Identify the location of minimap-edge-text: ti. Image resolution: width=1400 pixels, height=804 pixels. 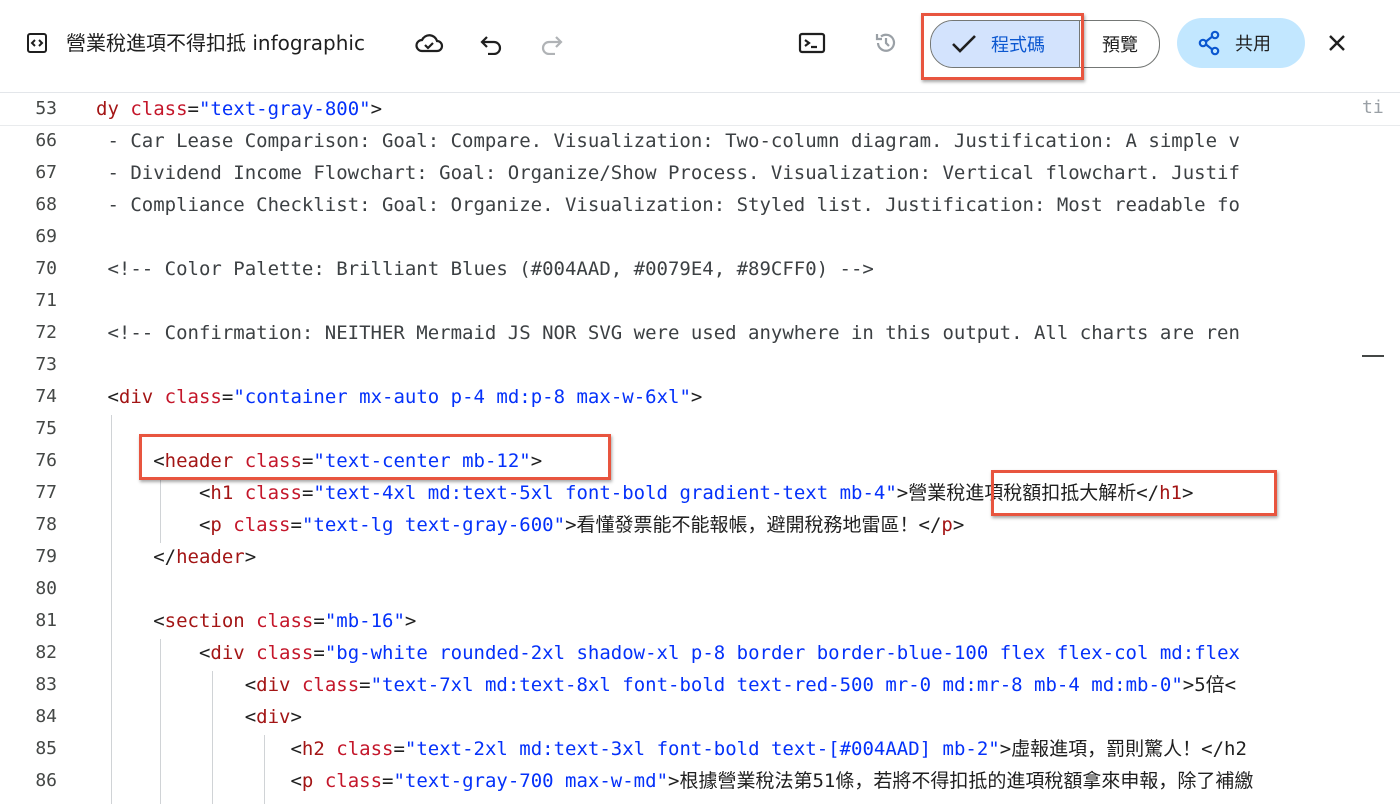
(1373, 107).